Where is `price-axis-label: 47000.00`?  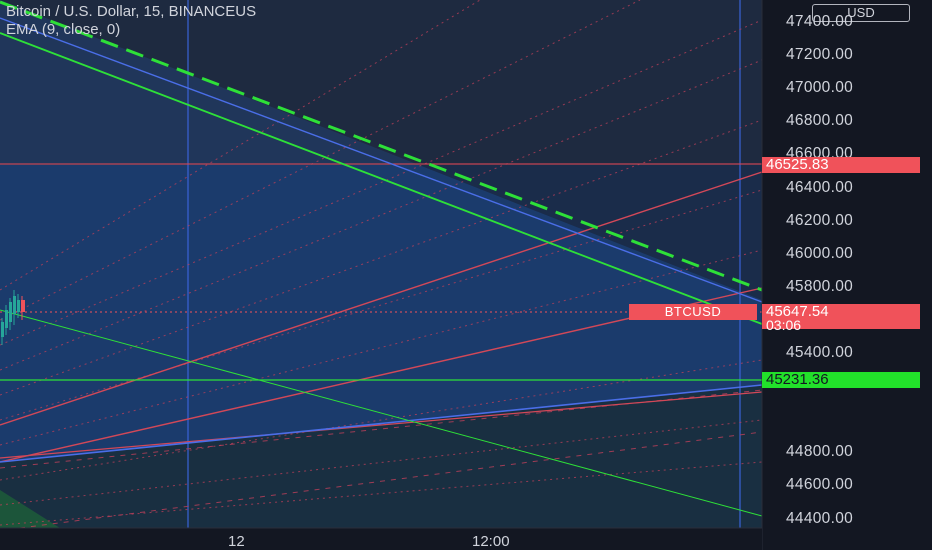 price-axis-label: 47000.00 is located at coordinates (820, 88).